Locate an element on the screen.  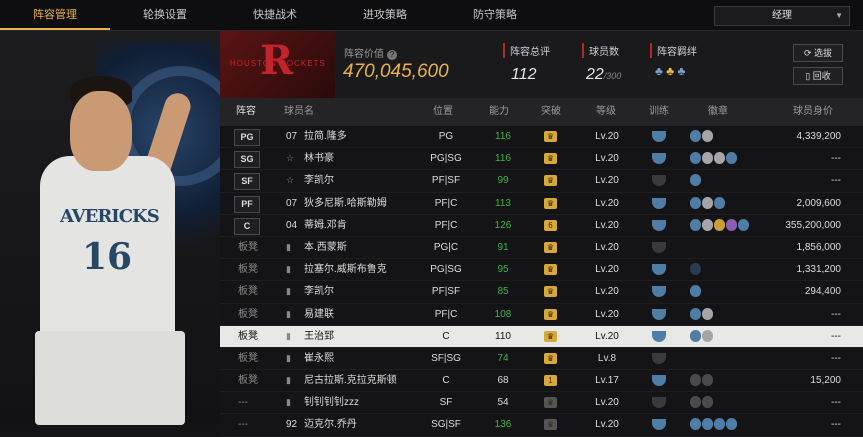
tab-defense: 防守策略 is located at coordinates (495, 15).